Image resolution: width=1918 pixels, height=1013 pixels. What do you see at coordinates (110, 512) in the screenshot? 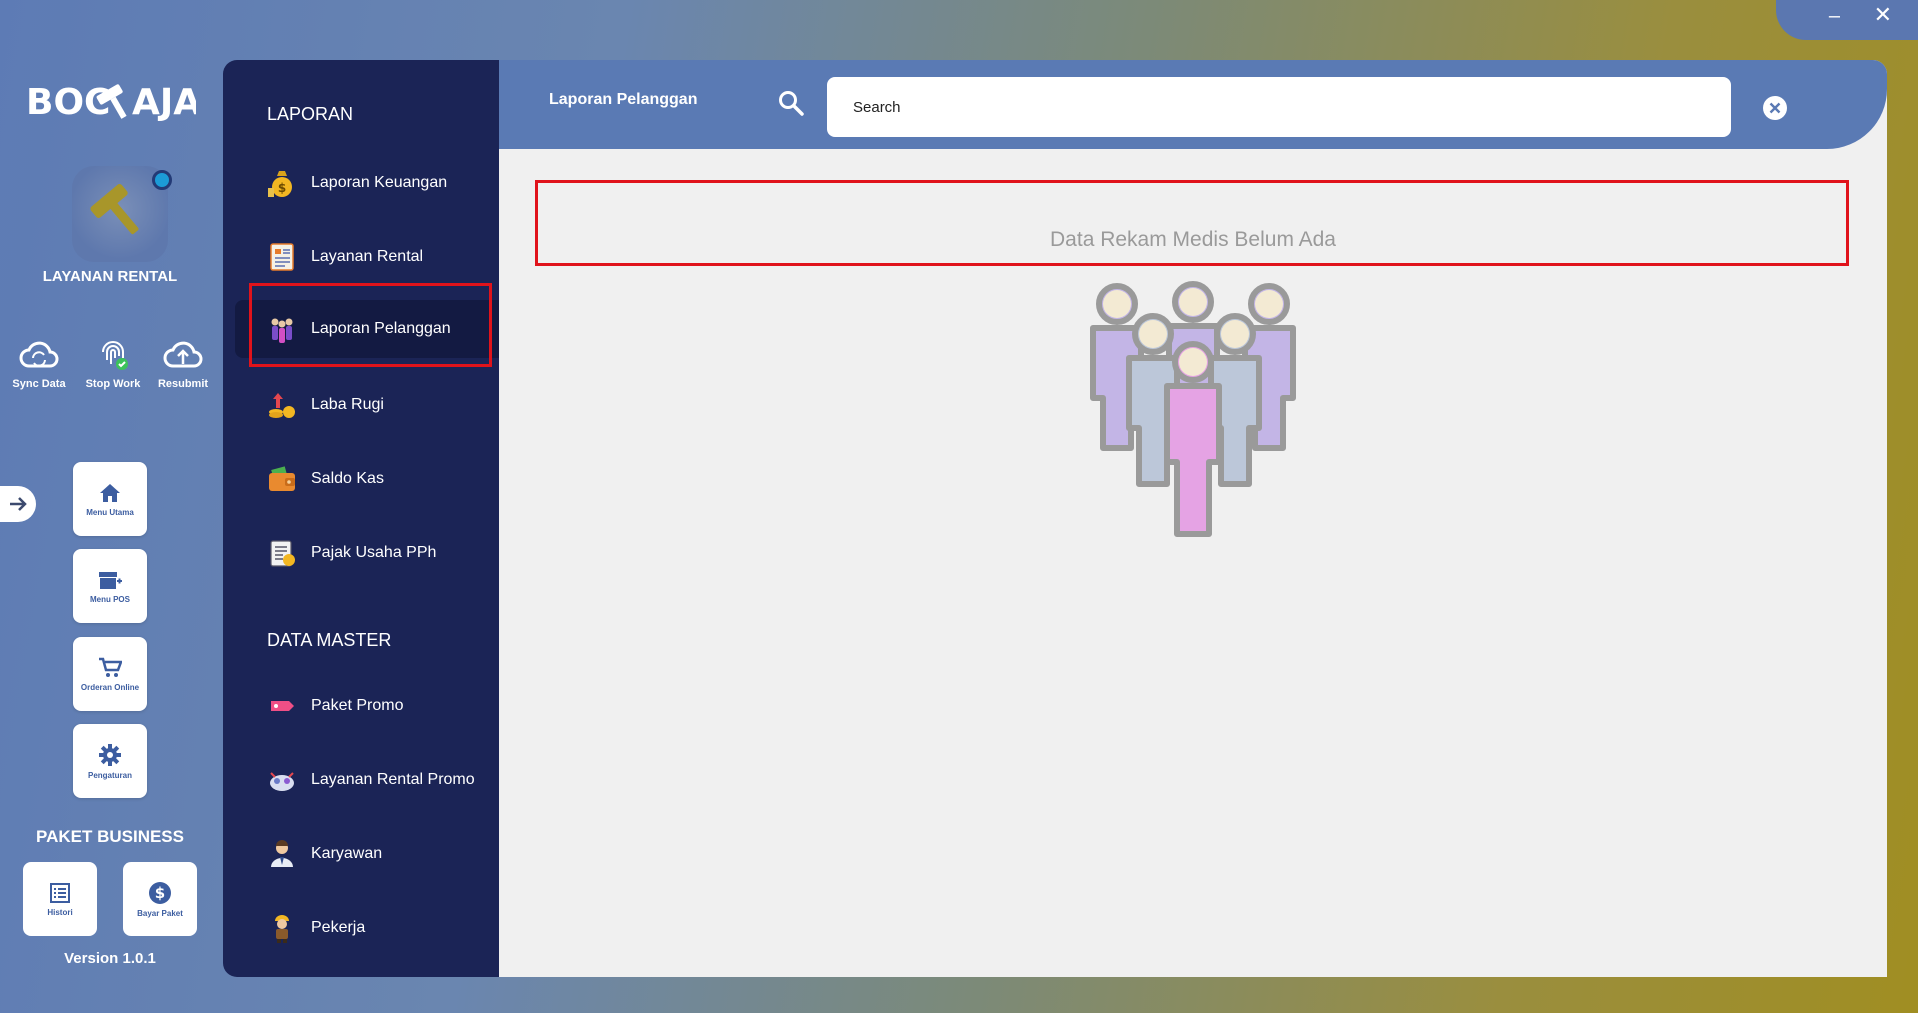
I see `menu-utama-label: Menu Utama` at bounding box center [110, 512].